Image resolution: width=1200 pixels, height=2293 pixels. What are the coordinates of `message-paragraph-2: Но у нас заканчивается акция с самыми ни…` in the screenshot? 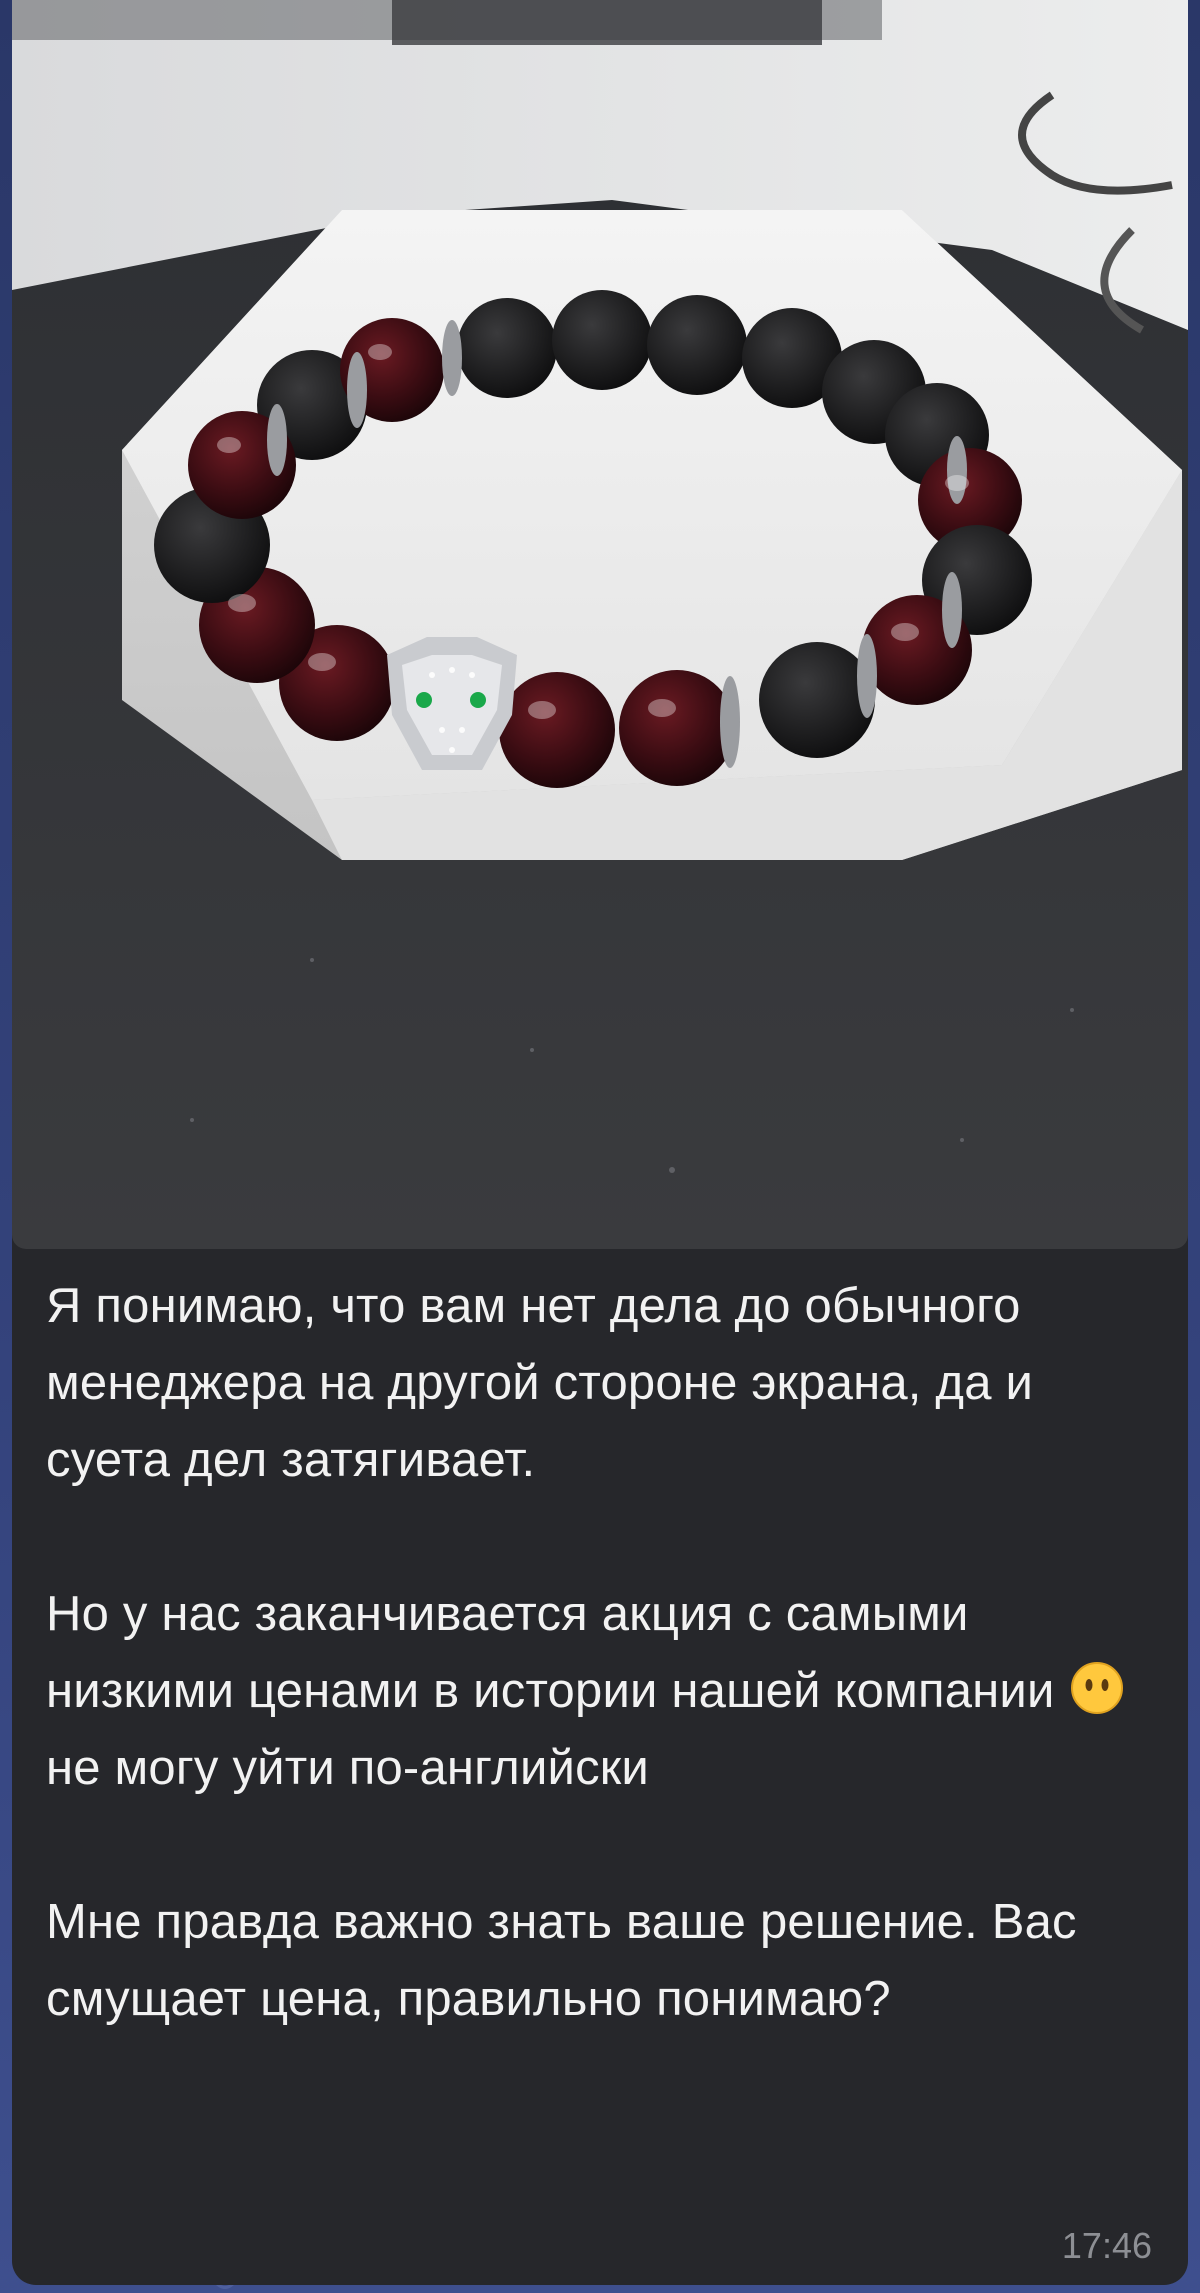 It's located at (601, 1691).